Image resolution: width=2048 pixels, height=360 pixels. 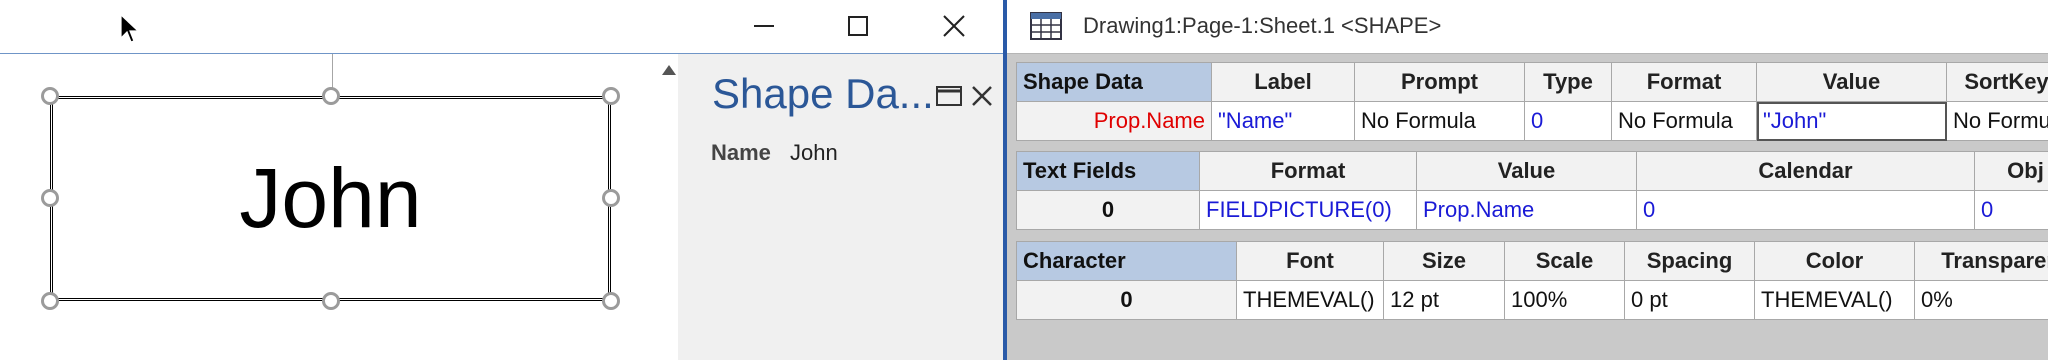 I want to click on resize-handle-top, so click(x=331, y=96).